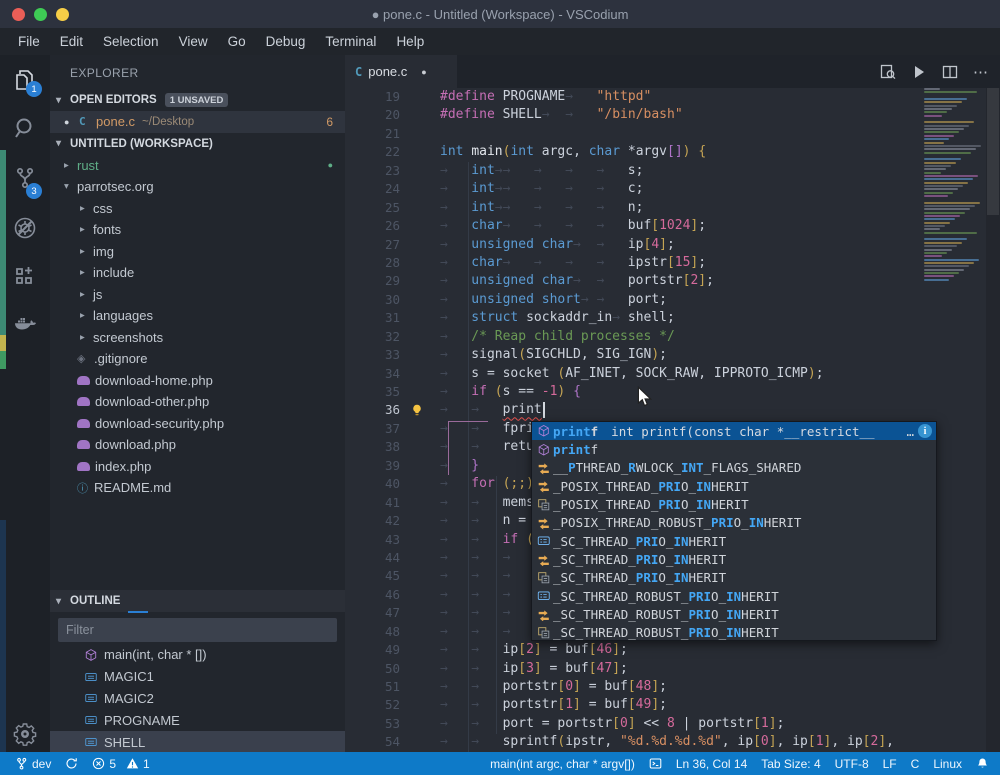 Image resolution: width=1000 pixels, height=775 pixels. I want to click on tree-item-js: ▸ js, so click(197, 295).